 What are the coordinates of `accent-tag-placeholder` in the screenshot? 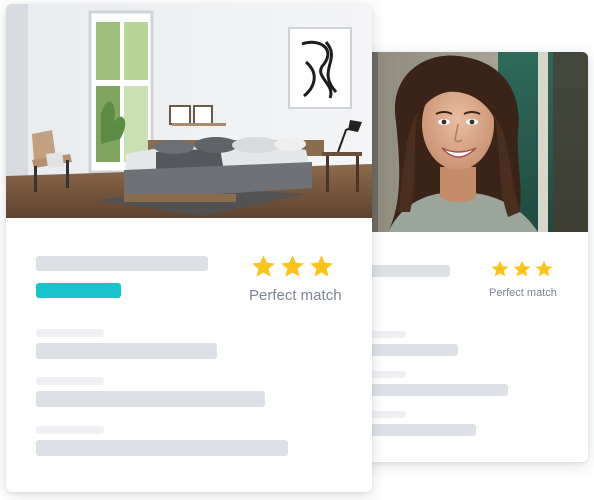 It's located at (78, 290).